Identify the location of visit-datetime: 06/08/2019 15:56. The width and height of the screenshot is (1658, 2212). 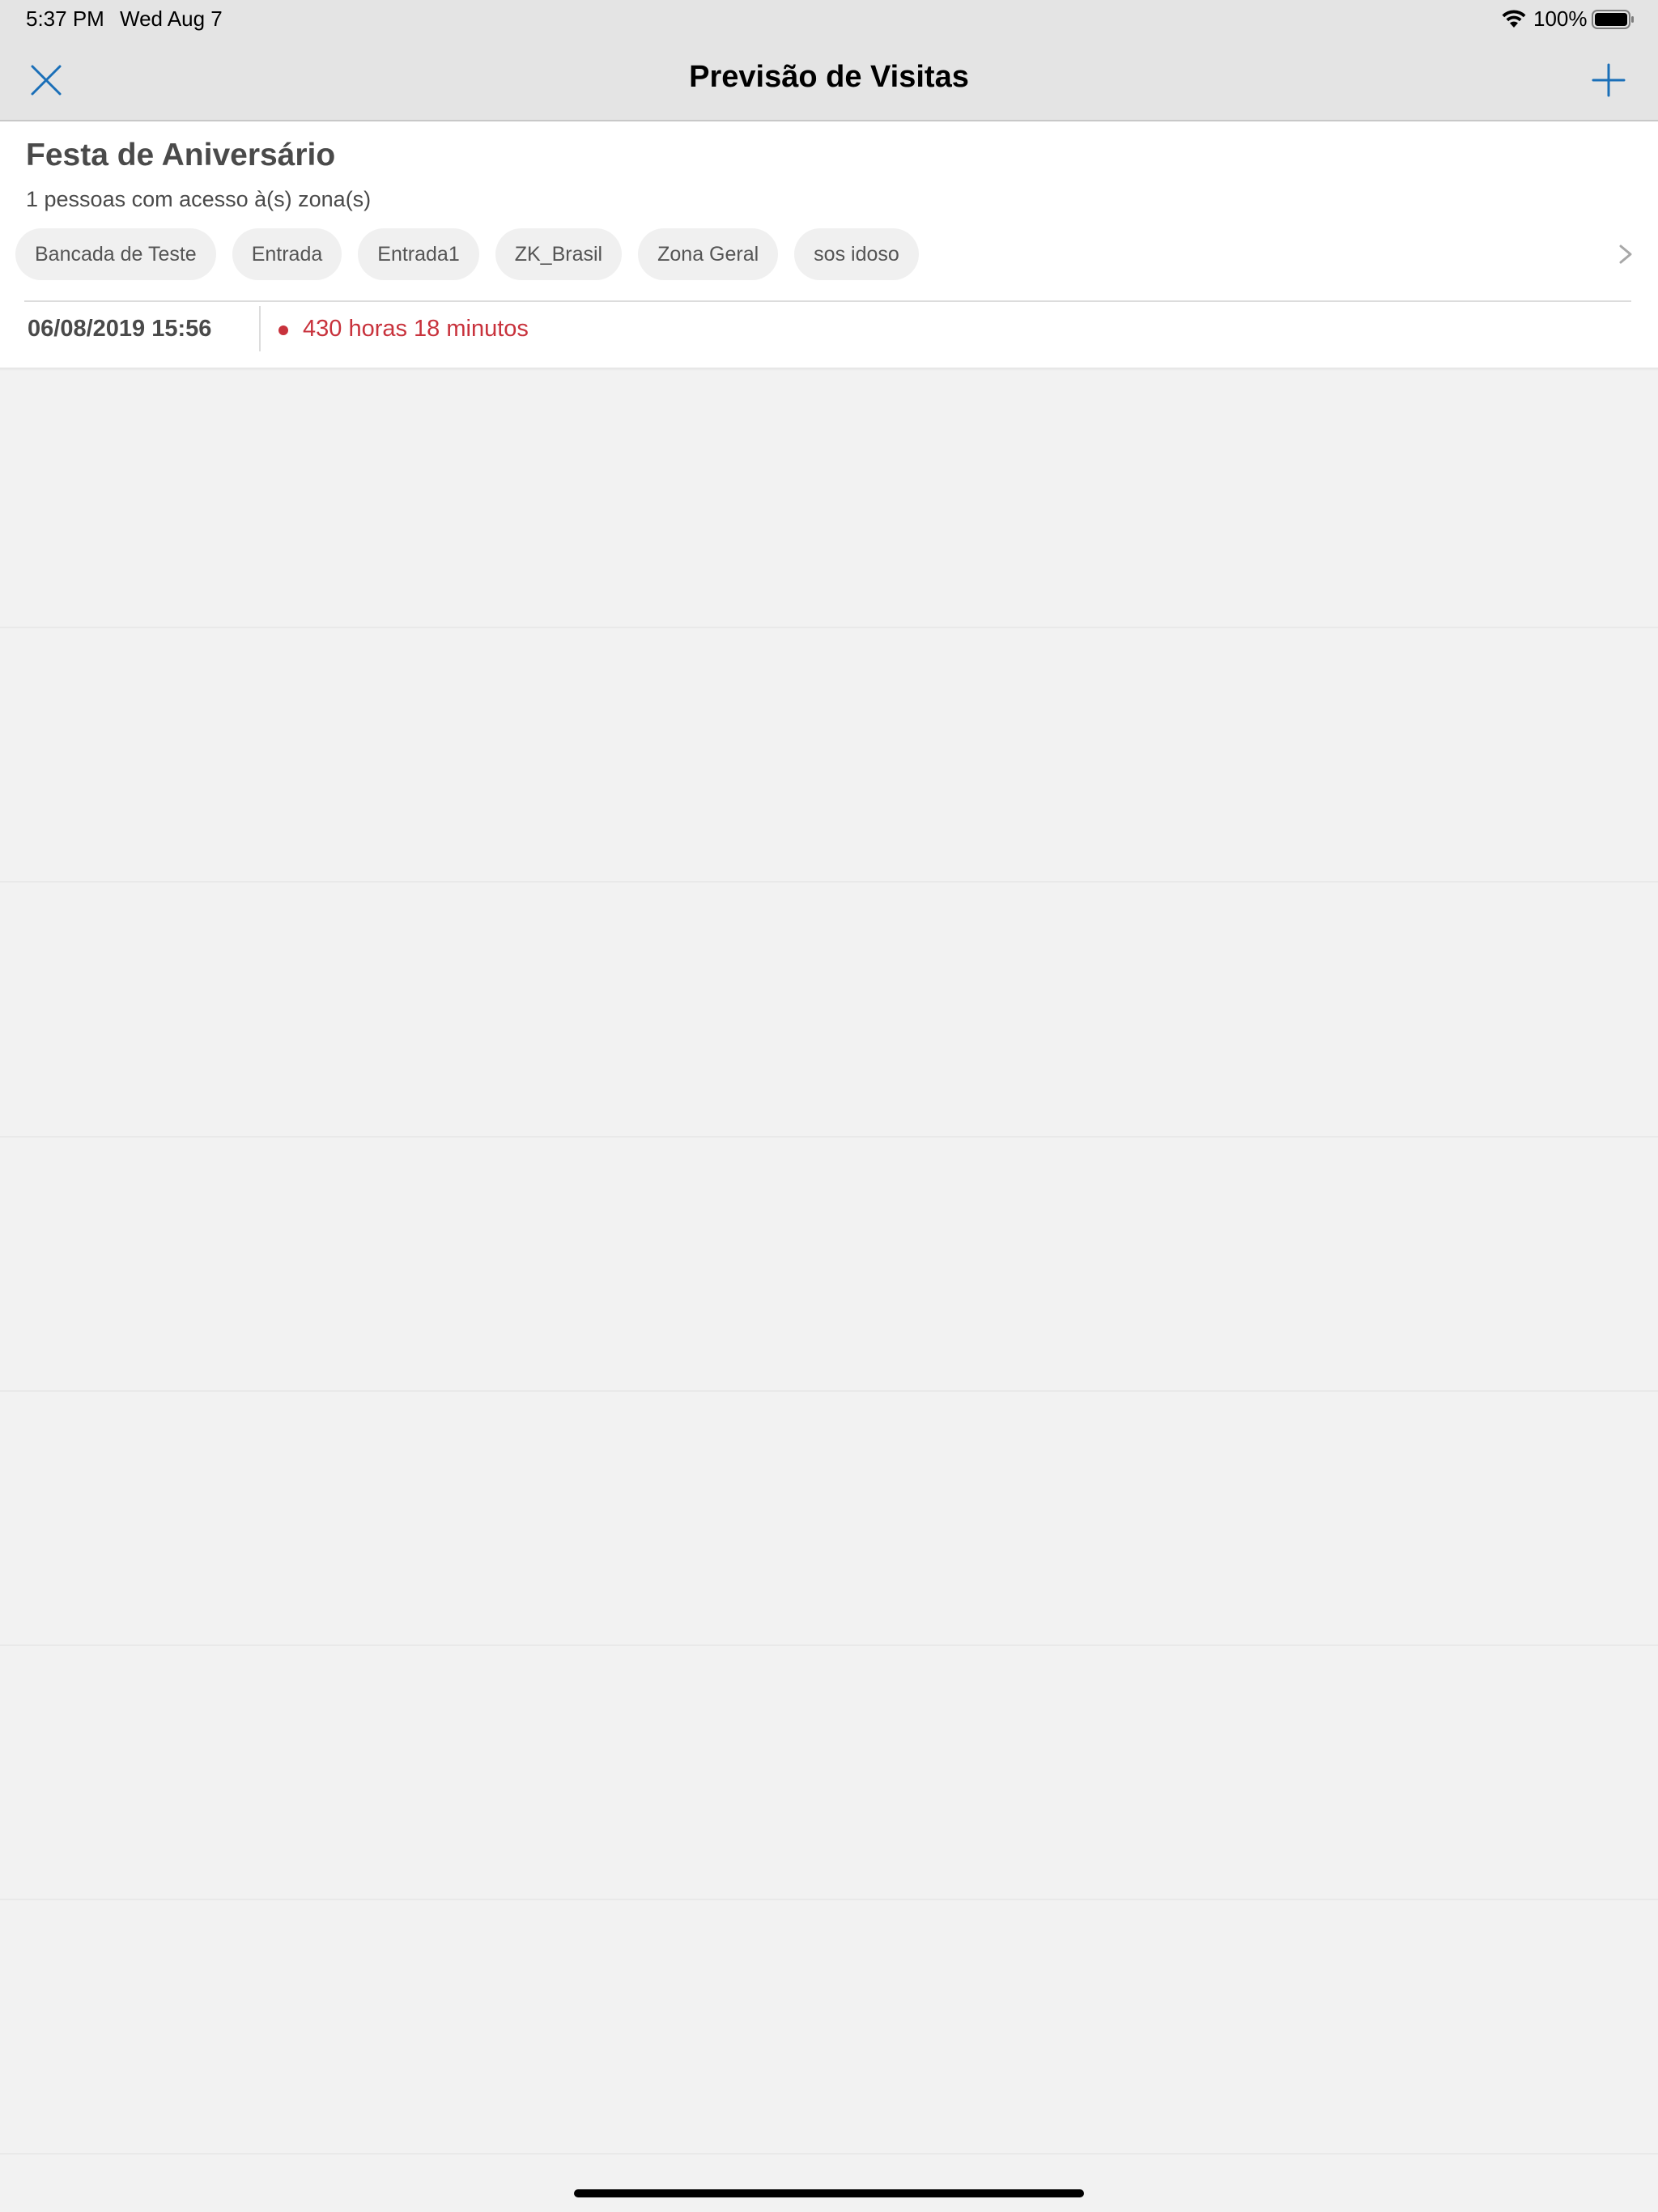
(120, 329).